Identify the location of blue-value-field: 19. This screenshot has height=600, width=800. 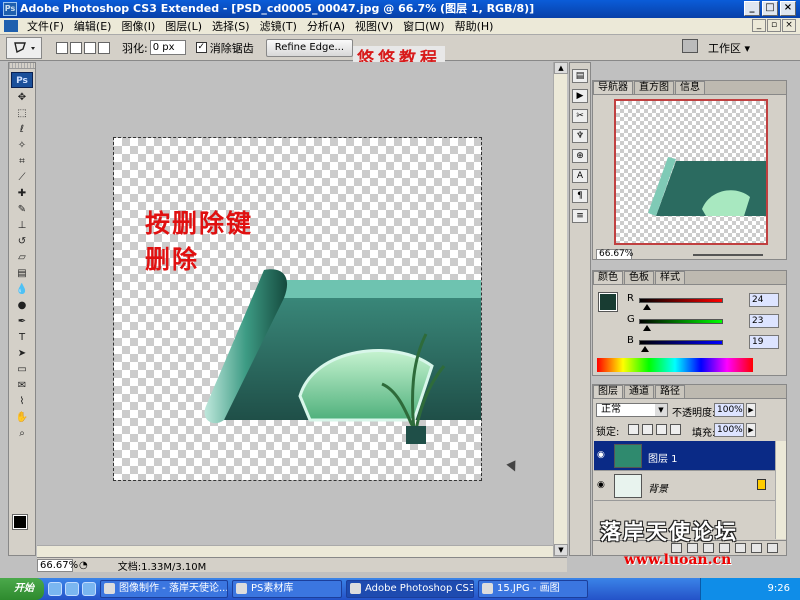
(764, 342).